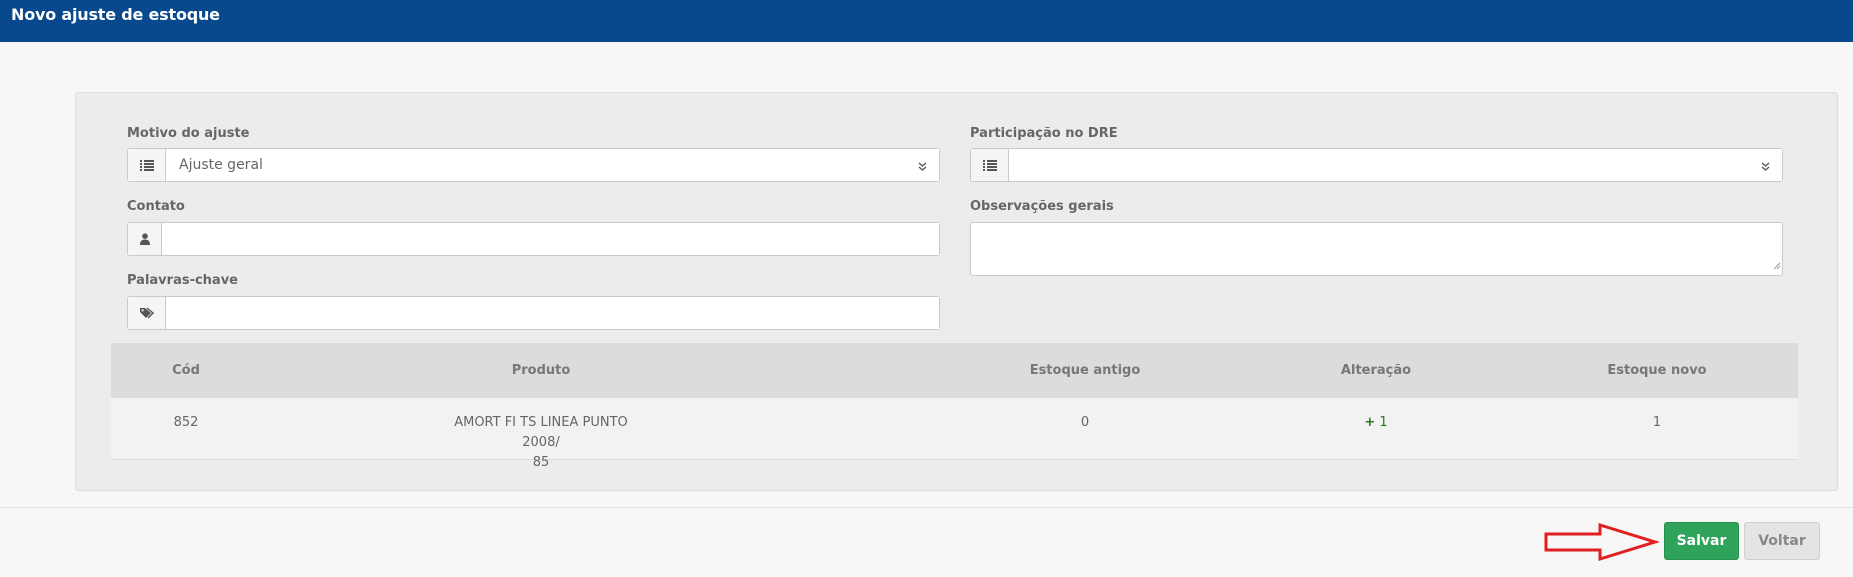 This screenshot has width=1853, height=577. What do you see at coordinates (1701, 541) in the screenshot?
I see `save-button: Salvar` at bounding box center [1701, 541].